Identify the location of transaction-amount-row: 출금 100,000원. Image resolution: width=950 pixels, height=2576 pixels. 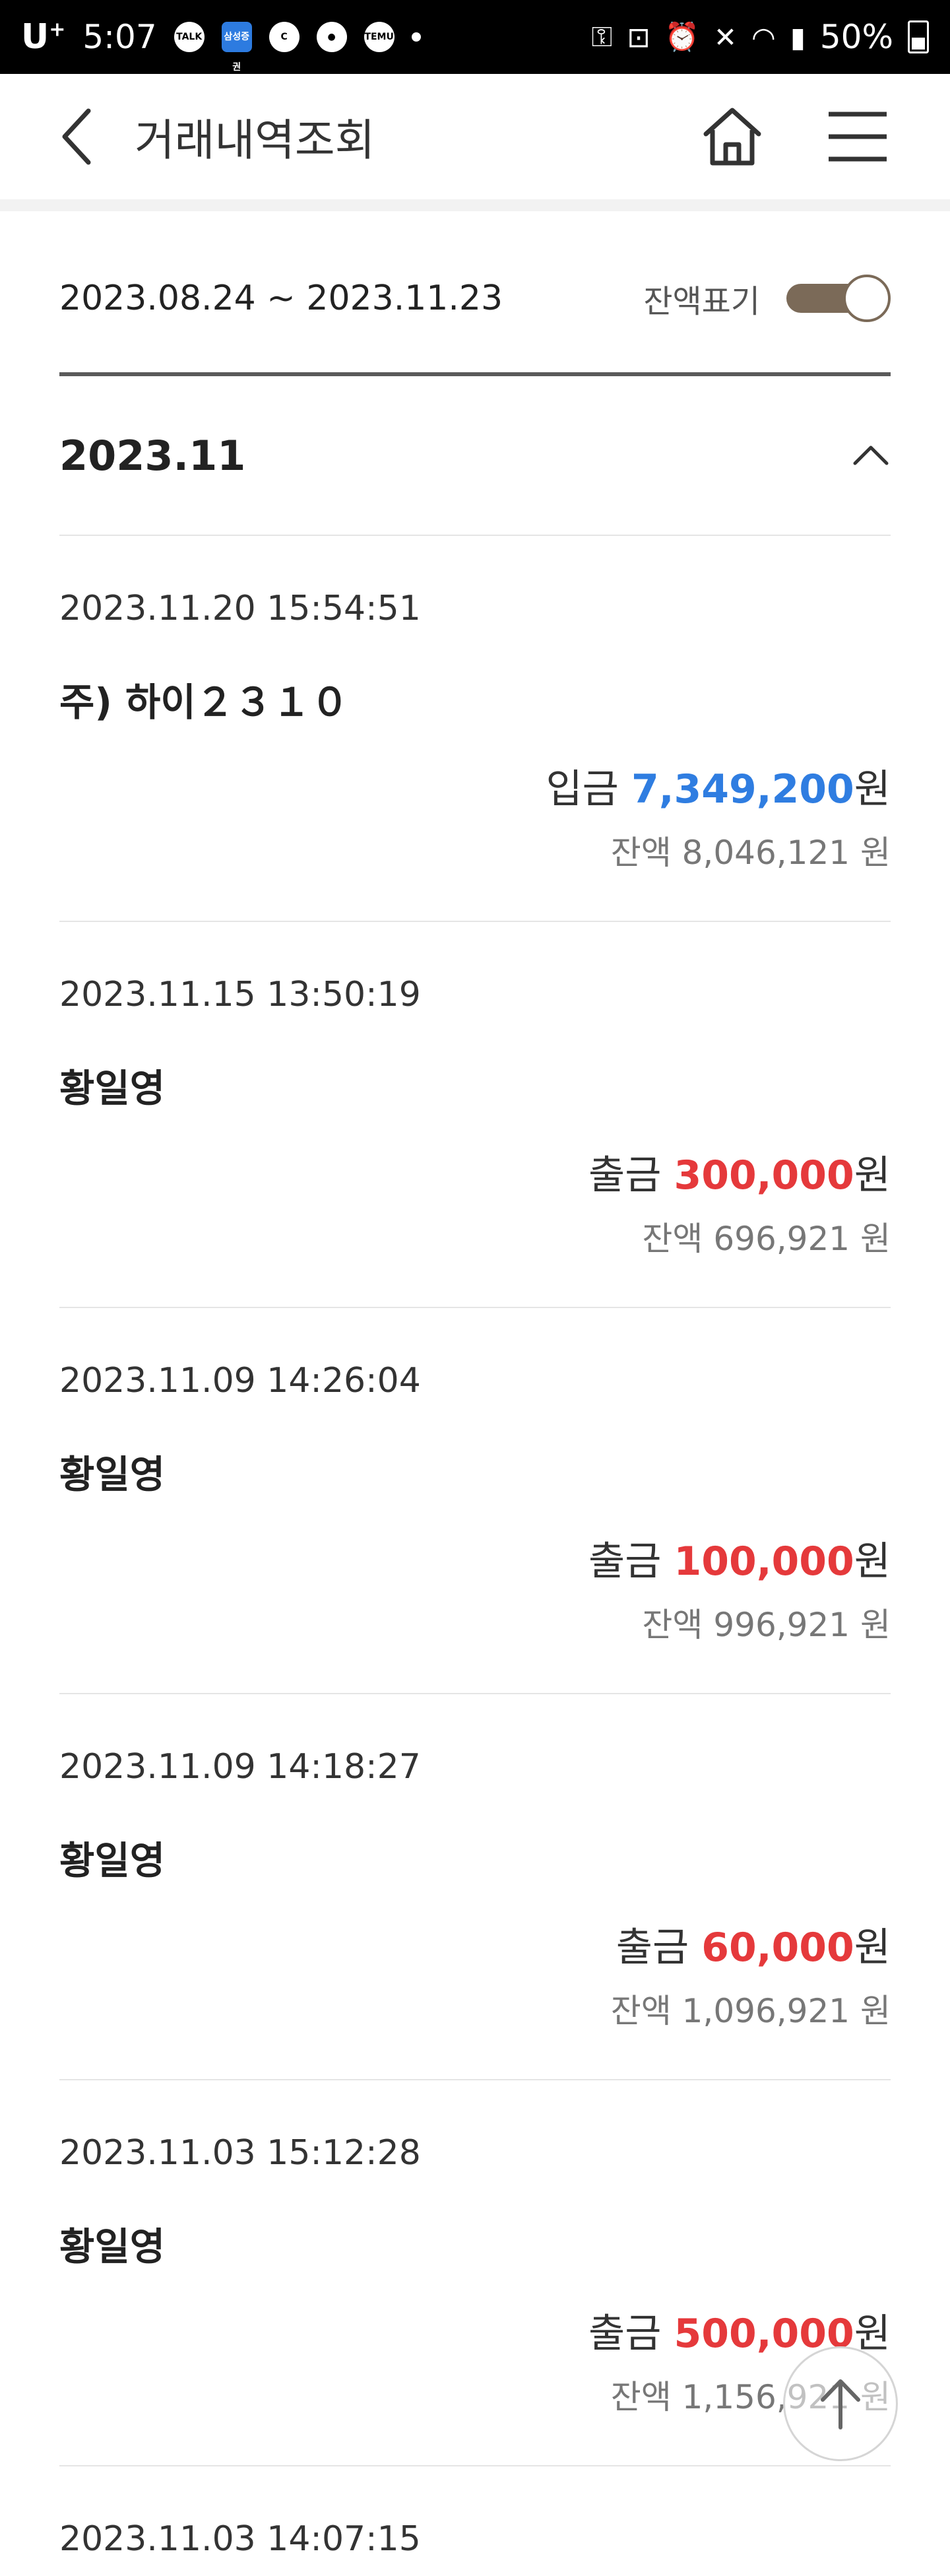
(739, 1558).